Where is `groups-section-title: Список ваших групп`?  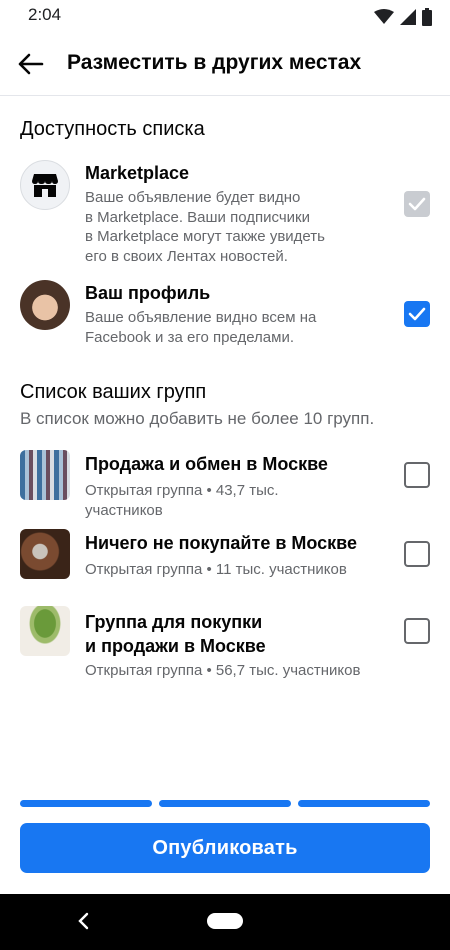 groups-section-title: Список ваших групп is located at coordinates (113, 392).